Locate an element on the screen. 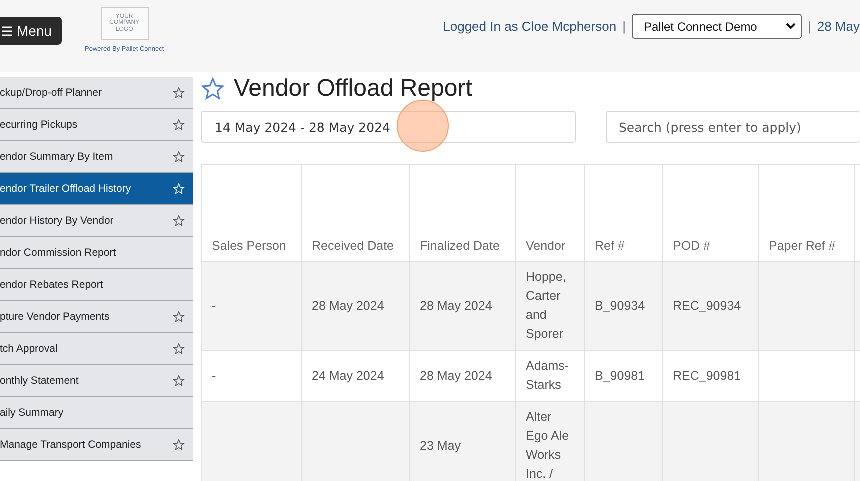 The width and height of the screenshot is (860, 481). table-cell: B_90934 is located at coordinates (620, 305).